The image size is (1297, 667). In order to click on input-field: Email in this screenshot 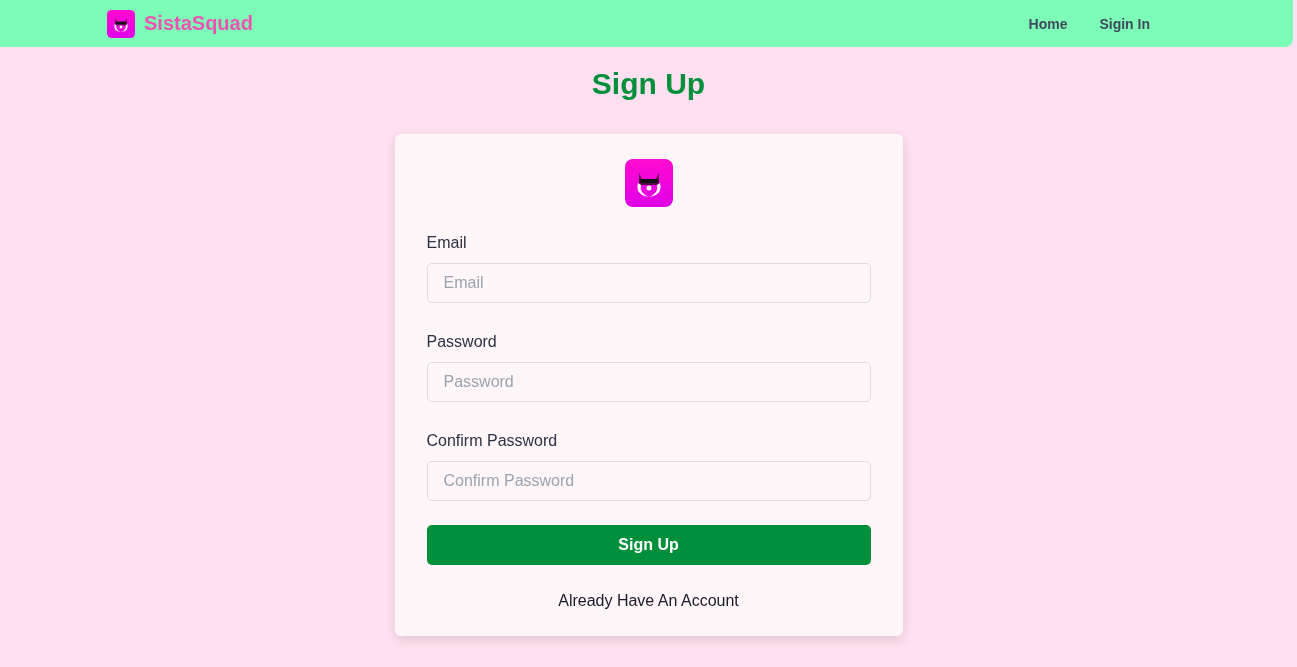, I will do `click(648, 283)`.